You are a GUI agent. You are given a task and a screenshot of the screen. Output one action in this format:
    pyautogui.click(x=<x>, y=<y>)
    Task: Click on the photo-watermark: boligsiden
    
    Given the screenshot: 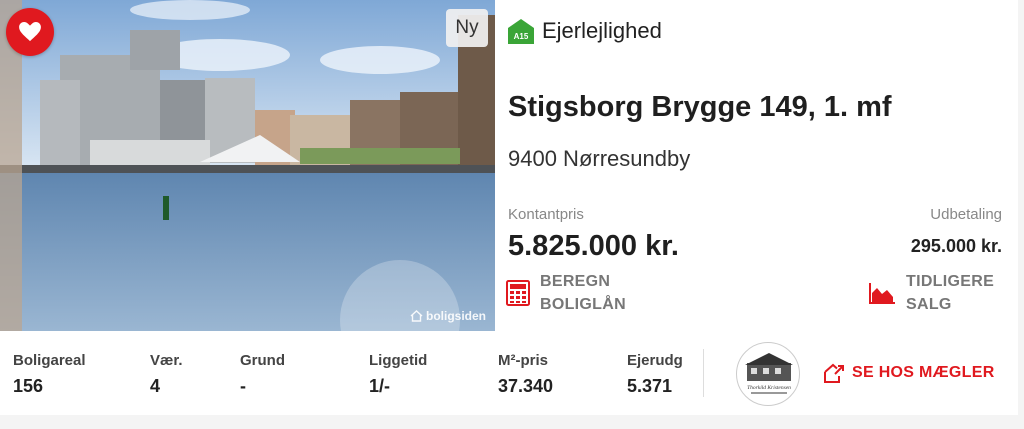 What is the action you would take?
    pyautogui.click(x=448, y=316)
    